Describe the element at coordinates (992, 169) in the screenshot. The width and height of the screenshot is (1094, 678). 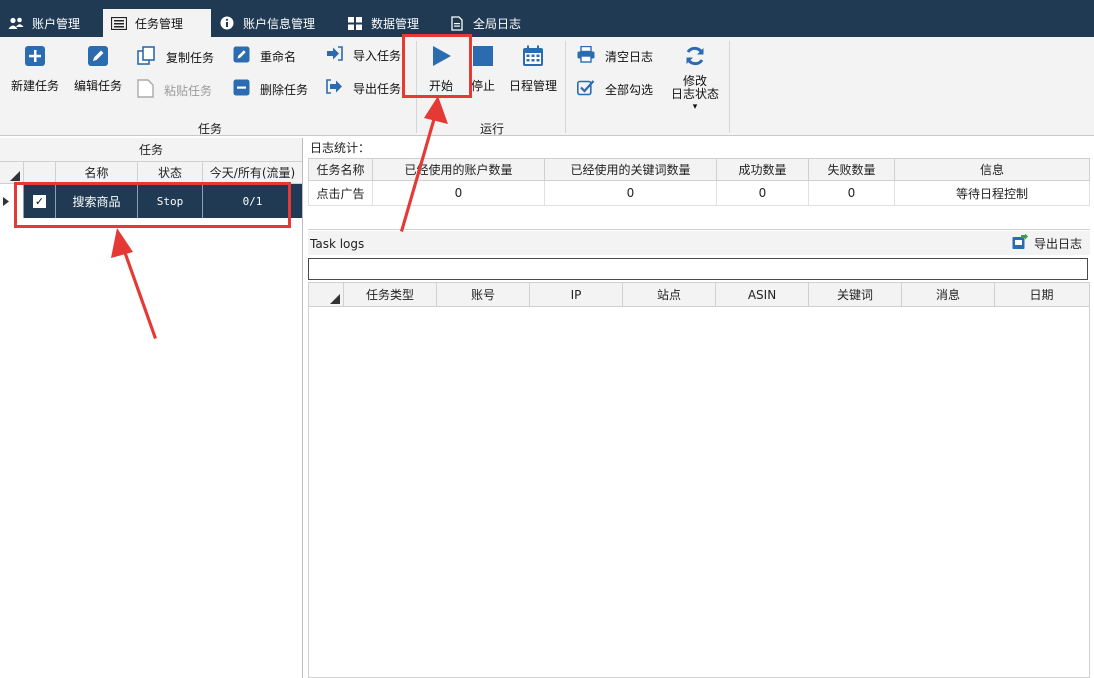
I see `stats-header-info: 信息` at that location.